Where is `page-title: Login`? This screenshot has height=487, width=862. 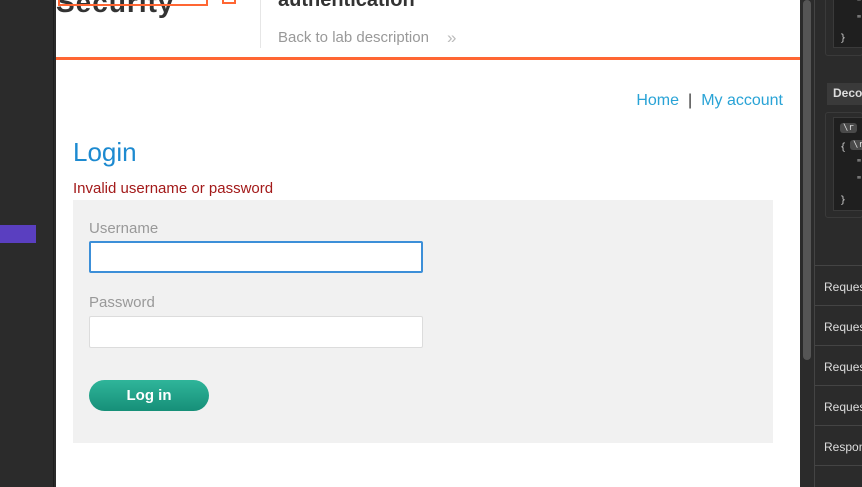 page-title: Login is located at coordinates (105, 152).